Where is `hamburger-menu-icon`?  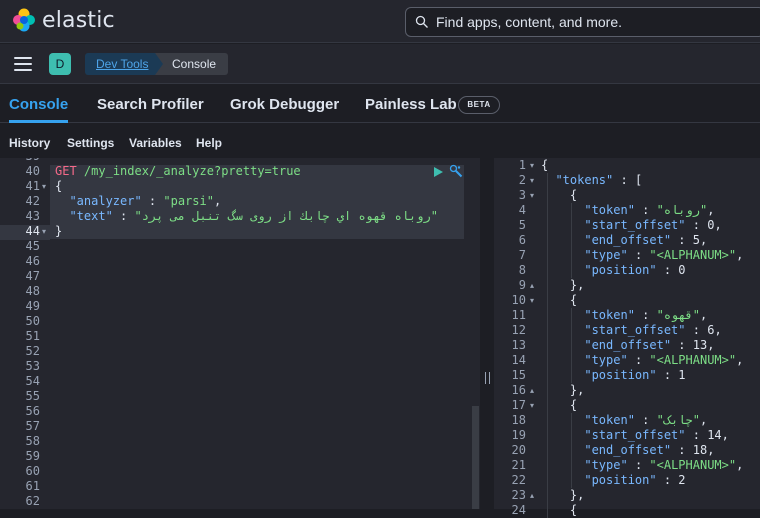 hamburger-menu-icon is located at coordinates (23, 64).